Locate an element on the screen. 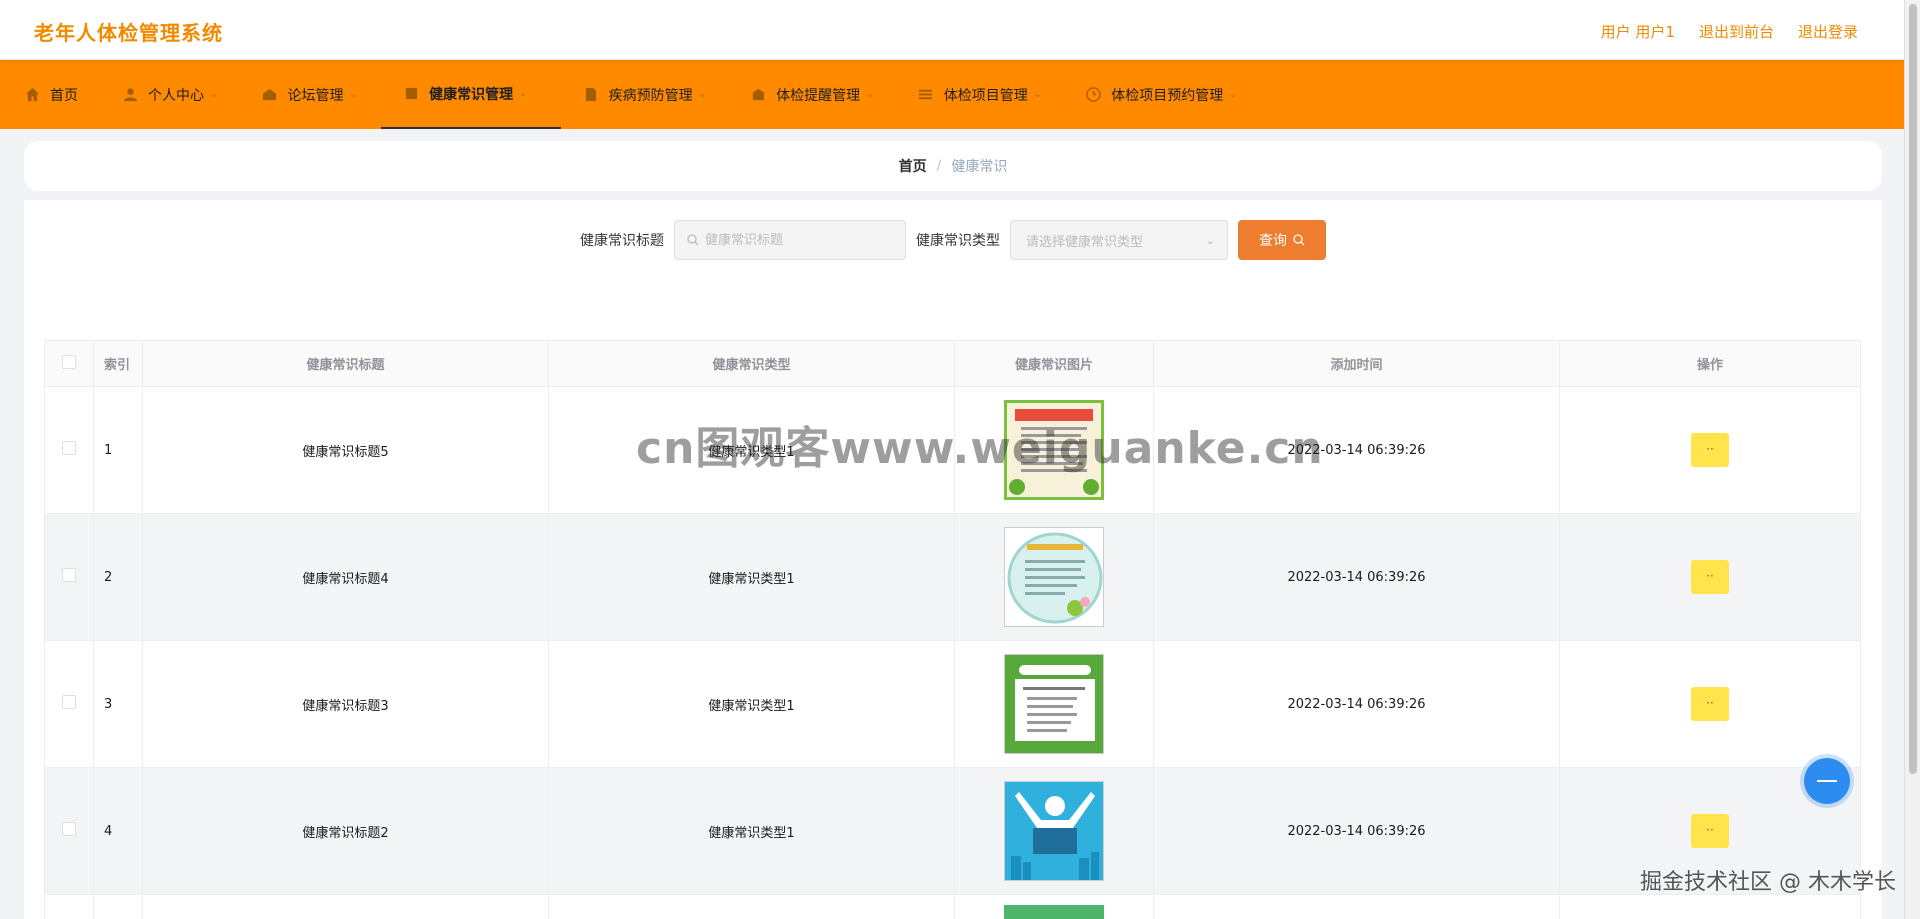 The image size is (1920, 919). nav-item-checkup-items: 体检项目管理 ⌄ is located at coordinates (982, 94).